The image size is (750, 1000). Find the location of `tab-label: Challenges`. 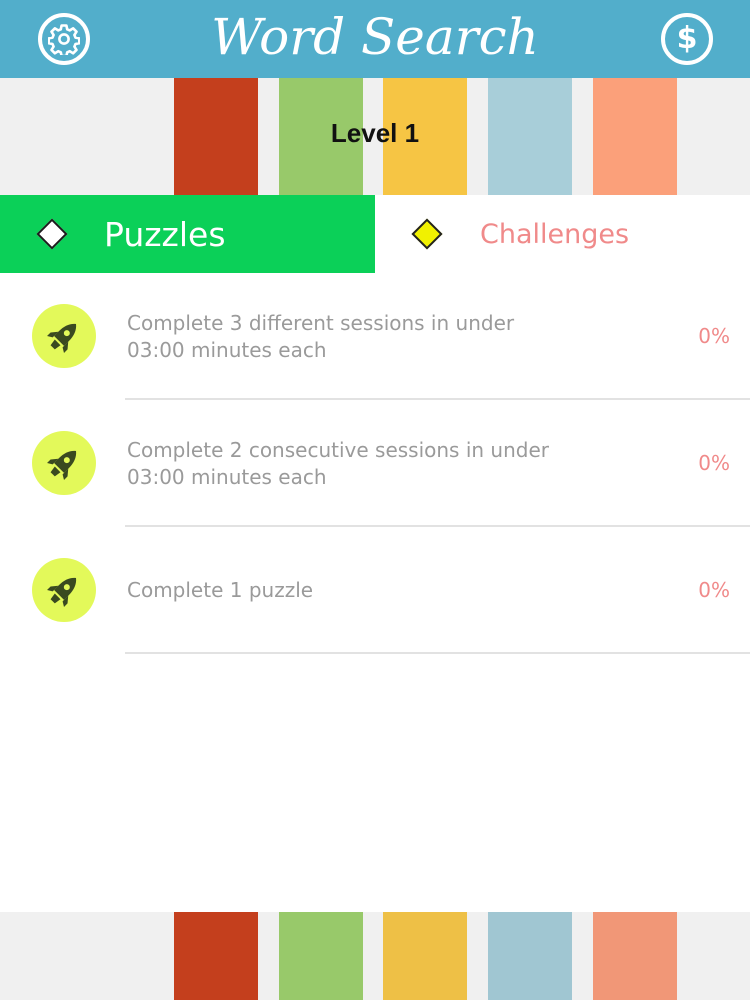

tab-label: Challenges is located at coordinates (555, 234).